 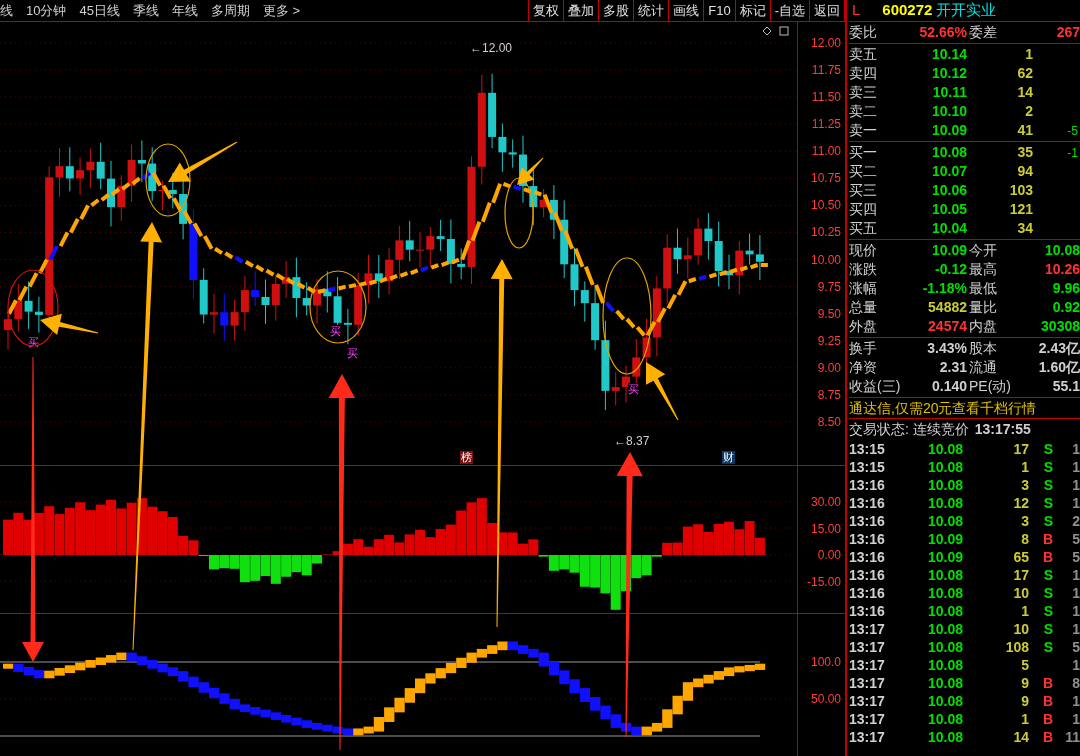 What do you see at coordinates (825, 232) in the screenshot?
I see `axis-label: 10.25` at bounding box center [825, 232].